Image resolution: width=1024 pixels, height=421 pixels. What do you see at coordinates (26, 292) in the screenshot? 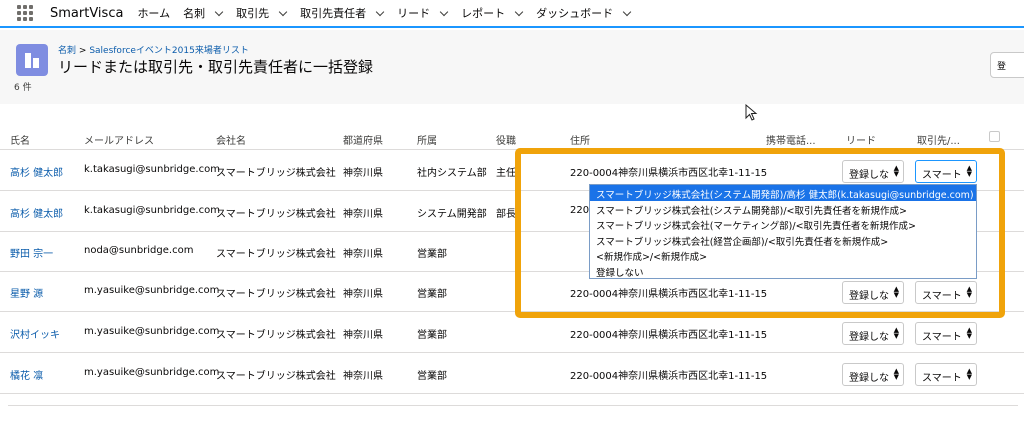
I see `contact-name-link: 星野 源` at bounding box center [26, 292].